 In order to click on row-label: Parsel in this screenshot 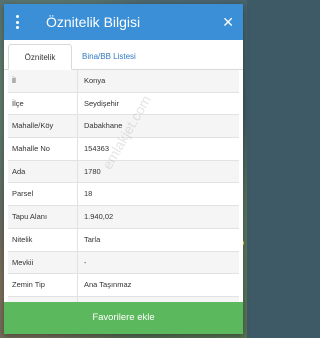, I will do `click(43, 194)`.